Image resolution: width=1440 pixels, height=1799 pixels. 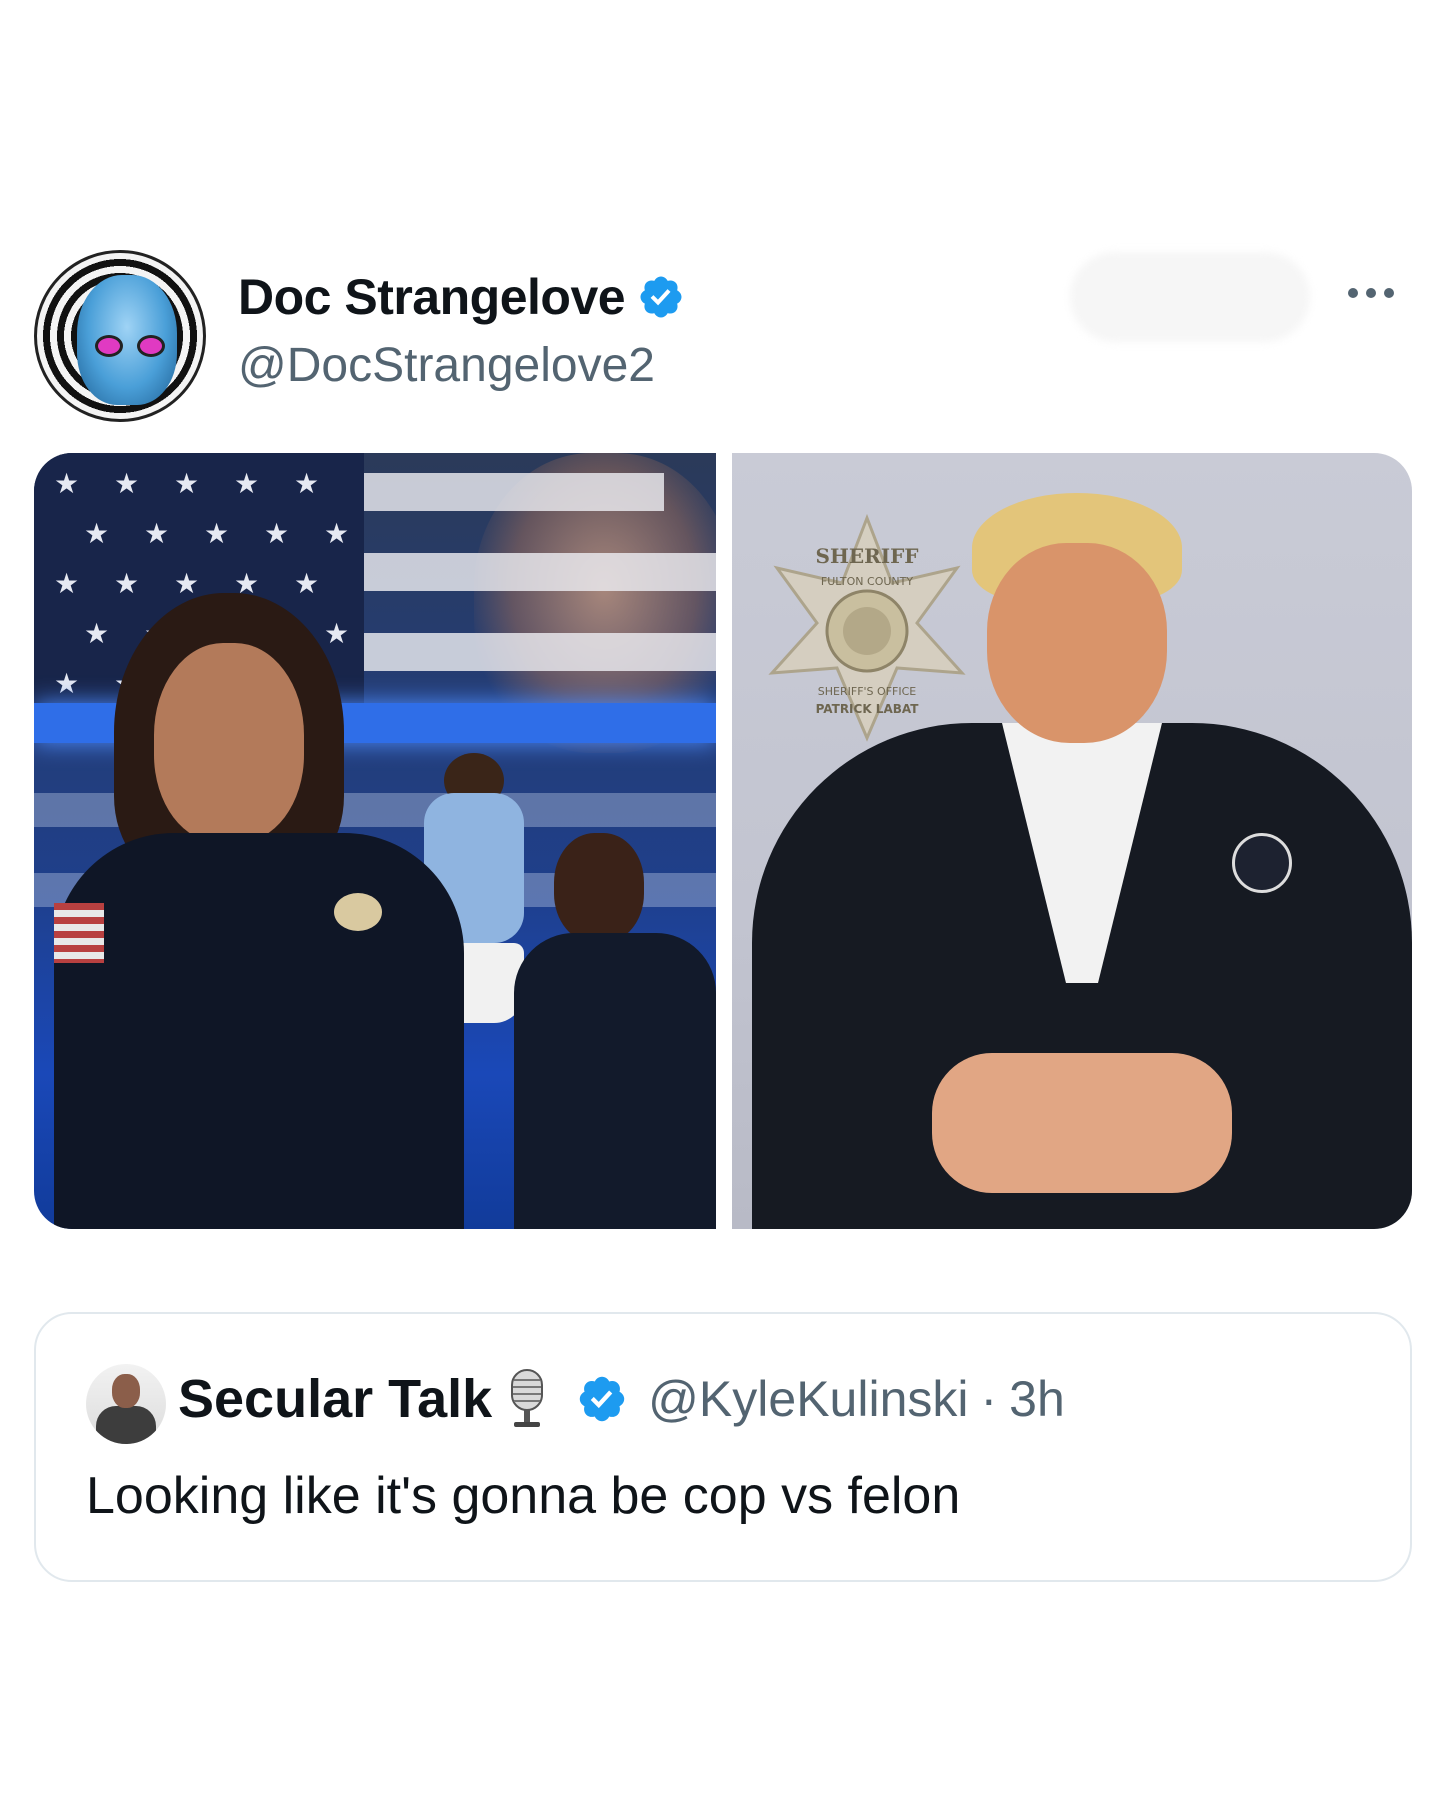 What do you see at coordinates (523, 1496) in the screenshot?
I see `quoted-tweet-text: Looking like it's gonna be cop vs felon` at bounding box center [523, 1496].